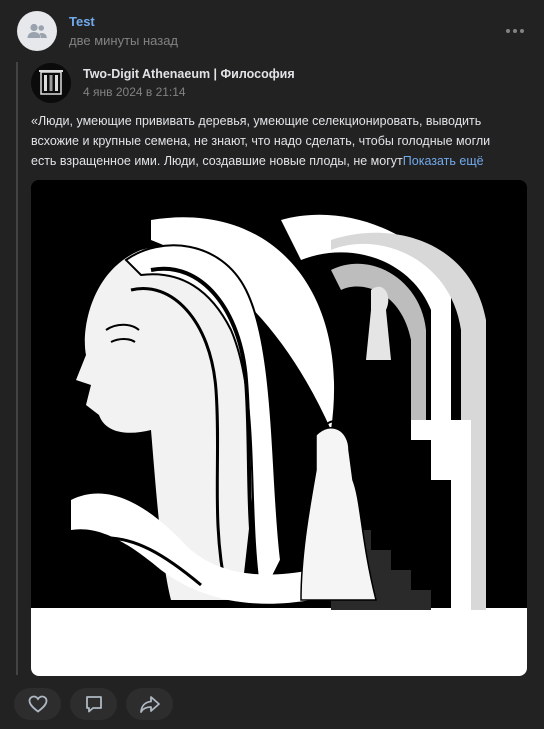 The image size is (544, 729). What do you see at coordinates (134, 92) in the screenshot?
I see `repost-date: 4 янв 2024 в 21:14` at bounding box center [134, 92].